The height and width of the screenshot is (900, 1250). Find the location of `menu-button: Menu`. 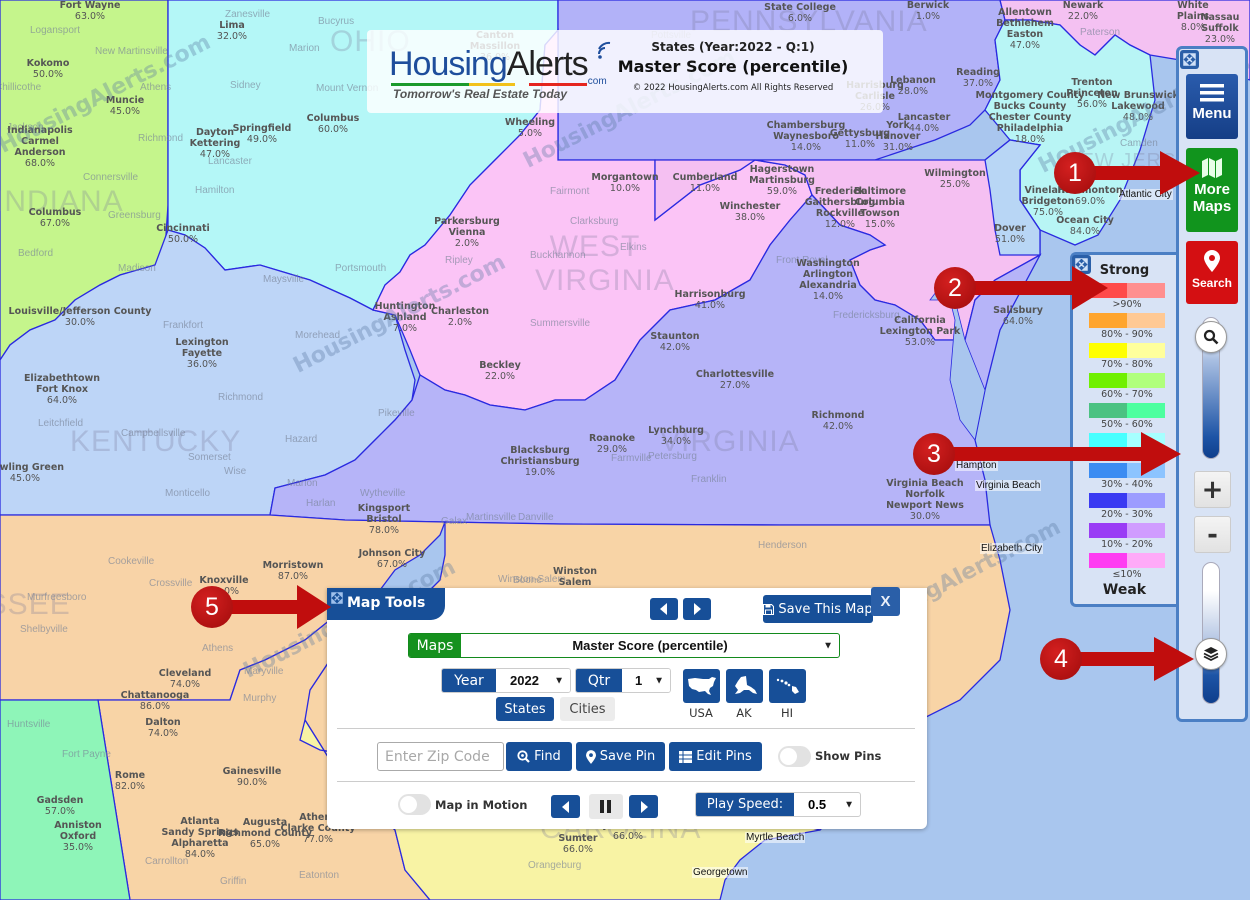

menu-button: Menu is located at coordinates (1212, 106).